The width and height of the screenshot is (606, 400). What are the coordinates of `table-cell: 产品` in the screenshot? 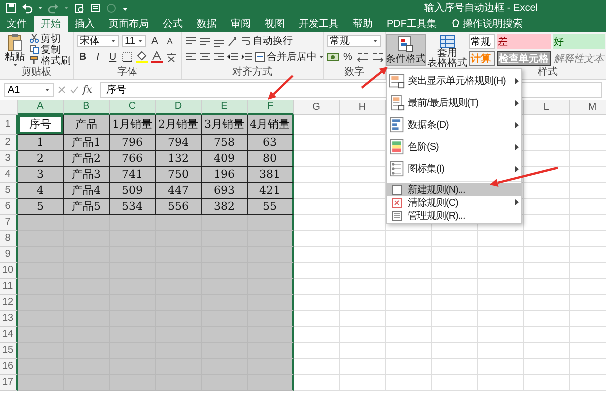 It's located at (87, 125).